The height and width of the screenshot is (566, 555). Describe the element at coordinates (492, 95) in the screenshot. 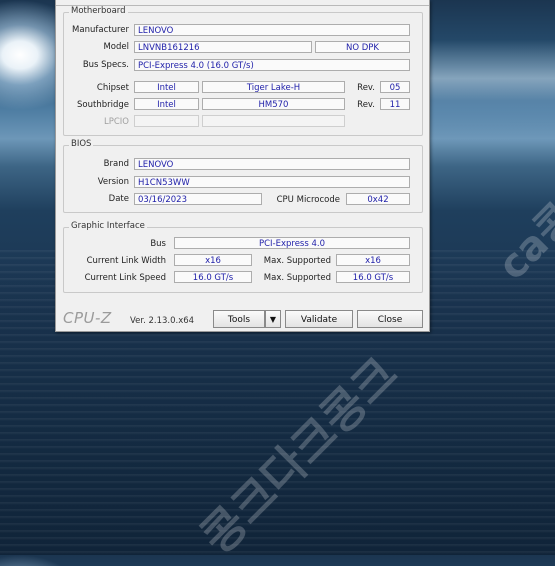

I see `cloud-background` at that location.